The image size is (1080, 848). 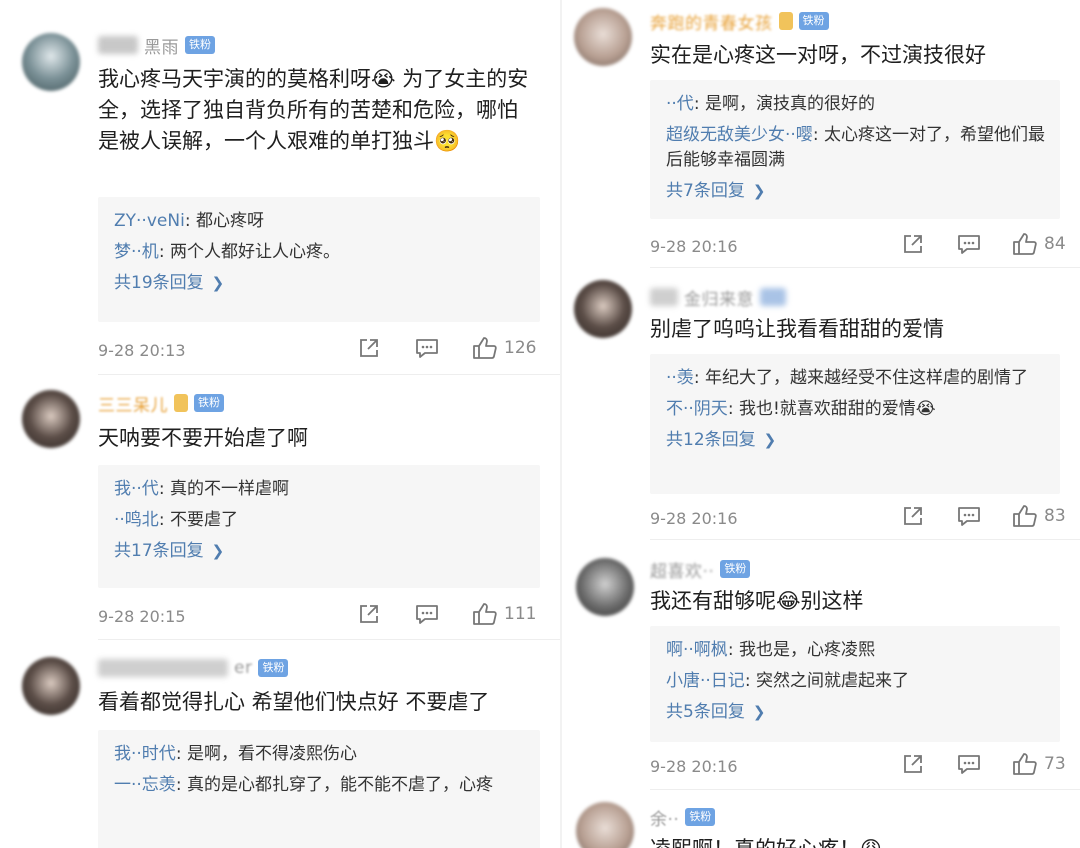 I want to click on reply-item: 超级无敌美少女··嘤: 太心疼这一对了，希望他们最后能够幸福圆满, so click(x=856, y=148).